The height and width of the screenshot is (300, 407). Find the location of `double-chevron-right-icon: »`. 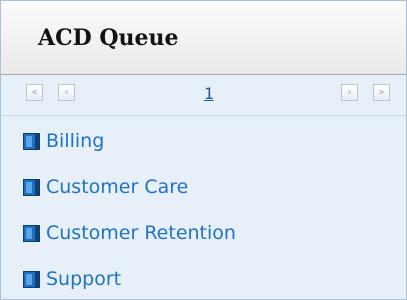

double-chevron-right-icon: » is located at coordinates (381, 92).